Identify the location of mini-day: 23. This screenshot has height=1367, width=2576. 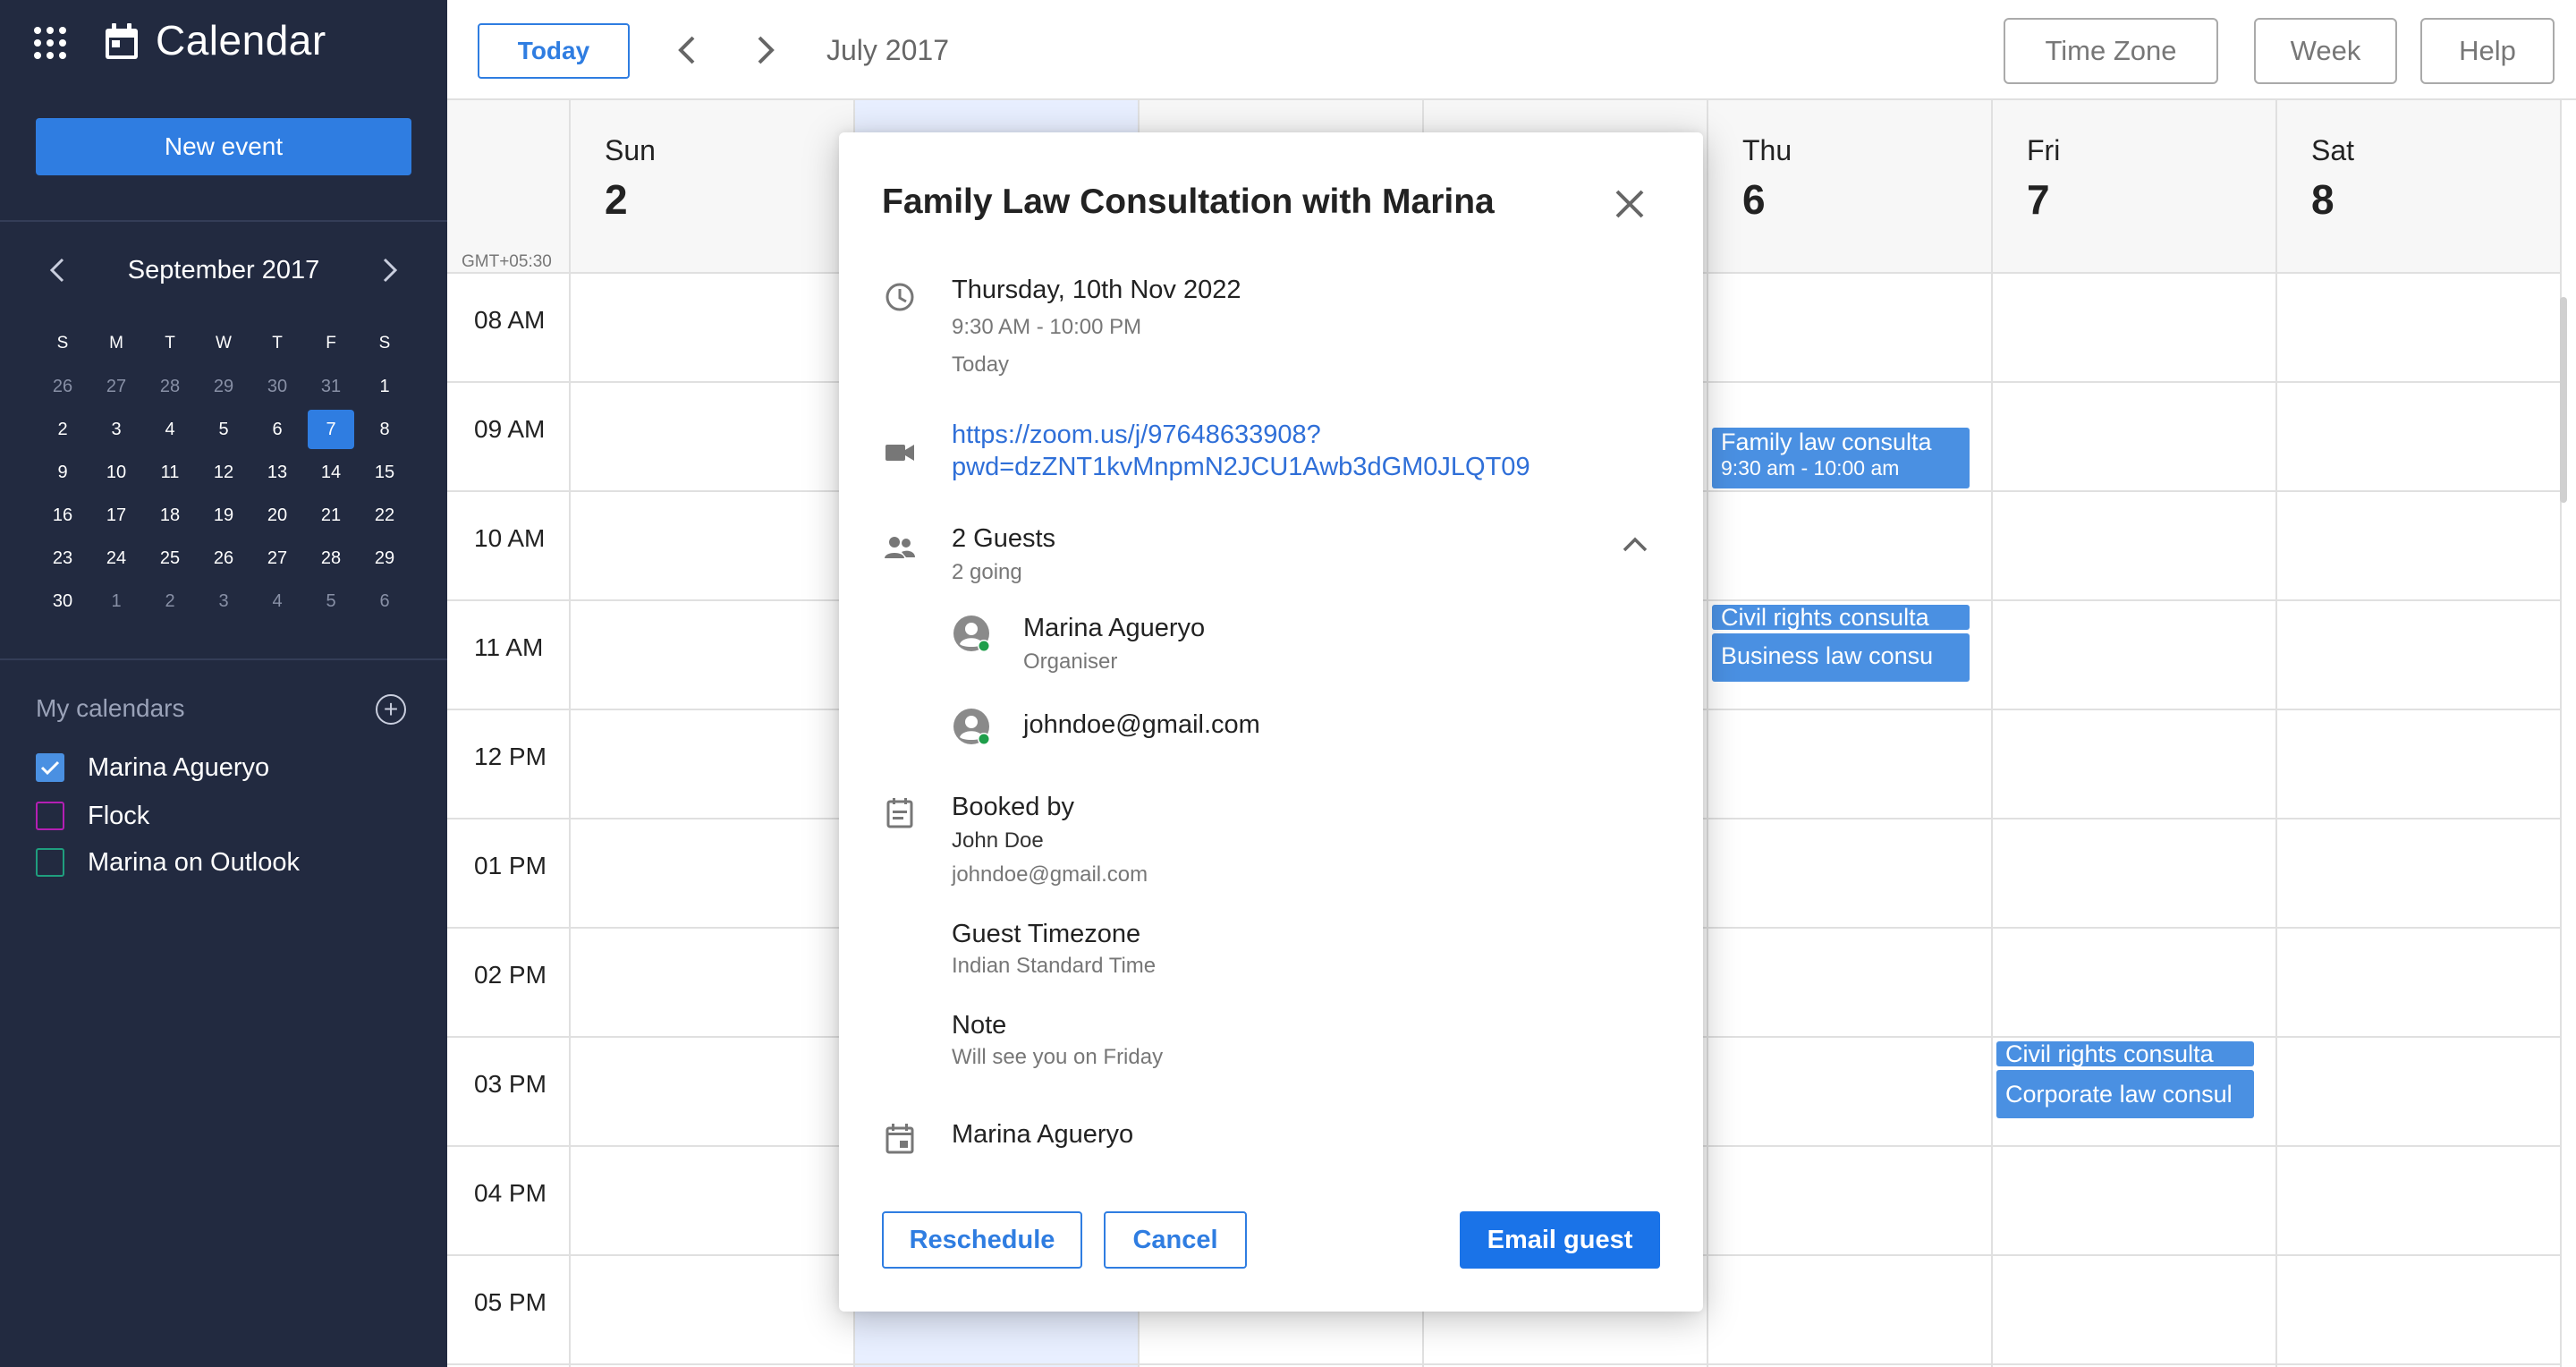
(62, 559).